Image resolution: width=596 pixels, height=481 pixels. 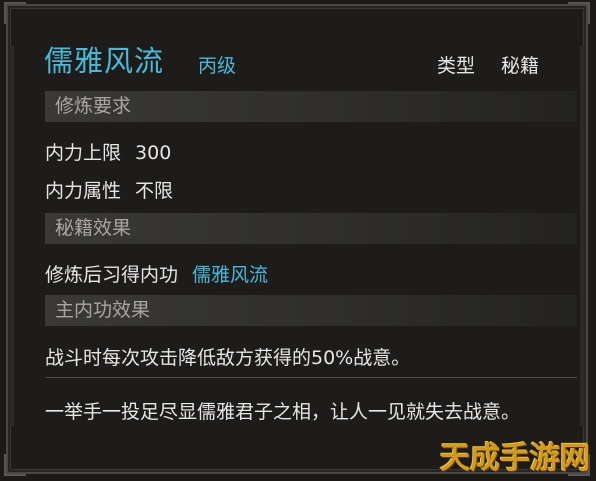 I want to click on requirement-row: 内力上限 300, so click(x=108, y=151).